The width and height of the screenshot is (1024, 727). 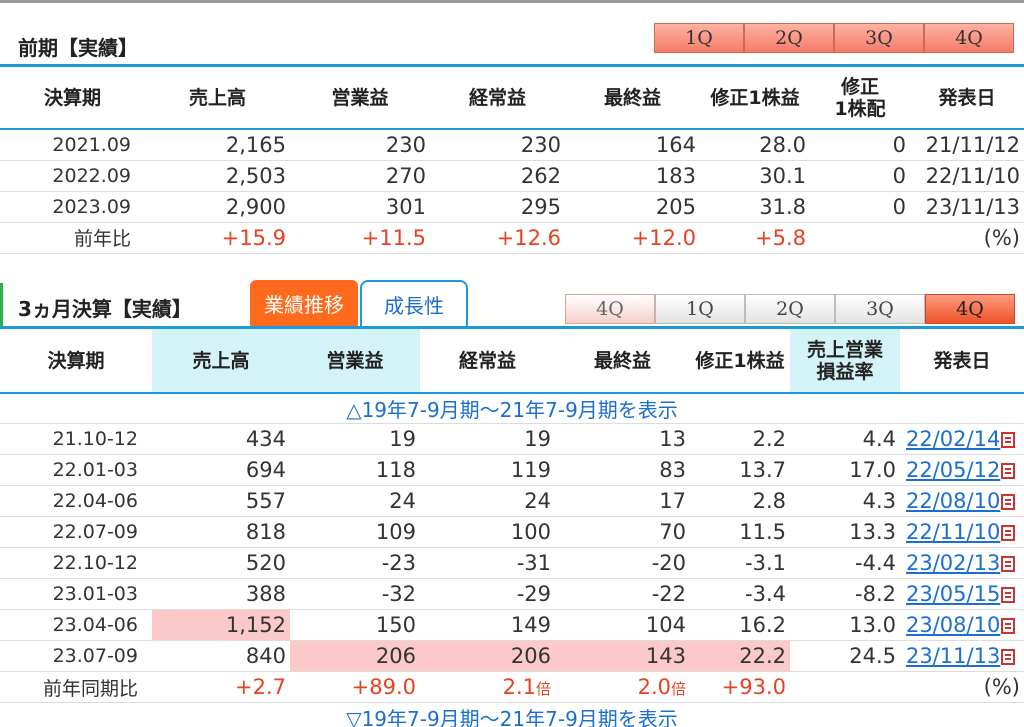 I want to click on cell-ordinary-profit: 149, so click(x=487, y=625).